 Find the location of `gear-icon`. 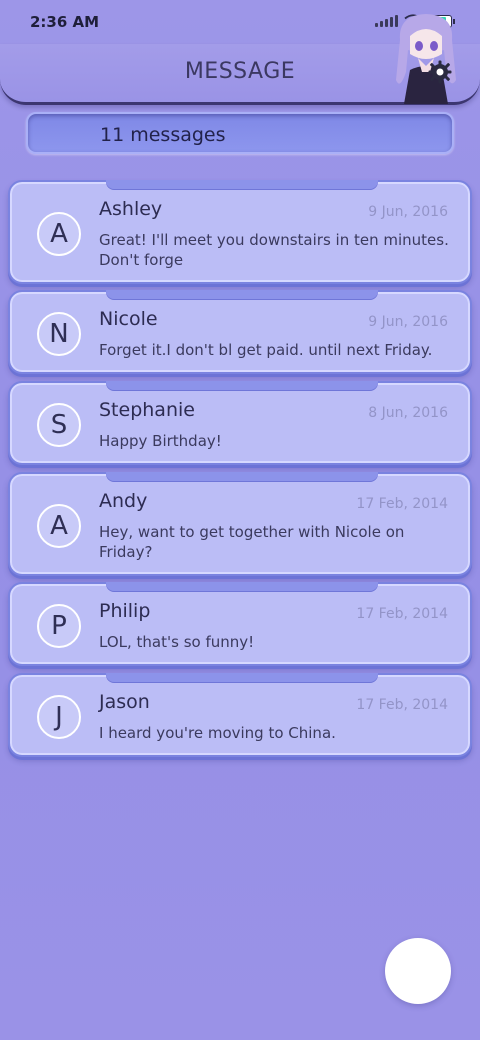

gear-icon is located at coordinates (440, 72).